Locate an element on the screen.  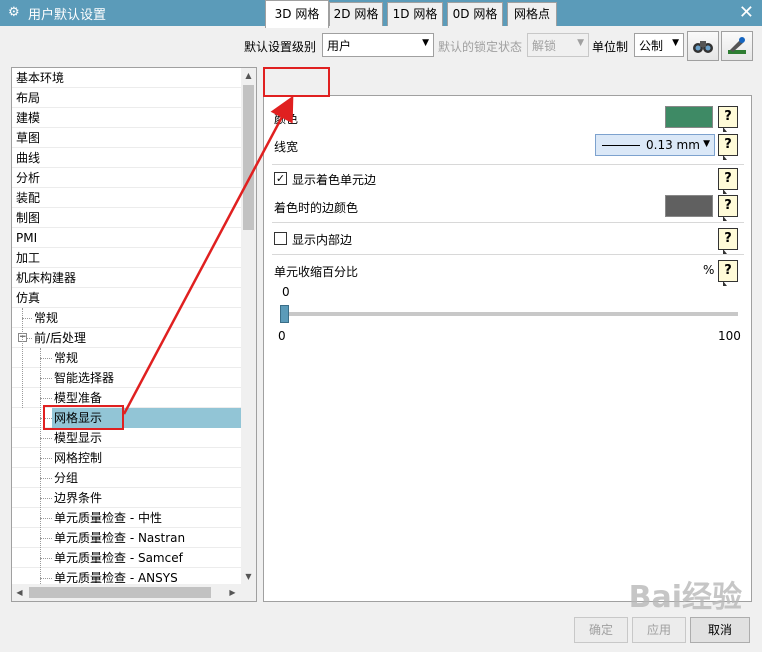
tree-horizontal-scrollbar: ◀ ▶ is located at coordinates (134, 592).